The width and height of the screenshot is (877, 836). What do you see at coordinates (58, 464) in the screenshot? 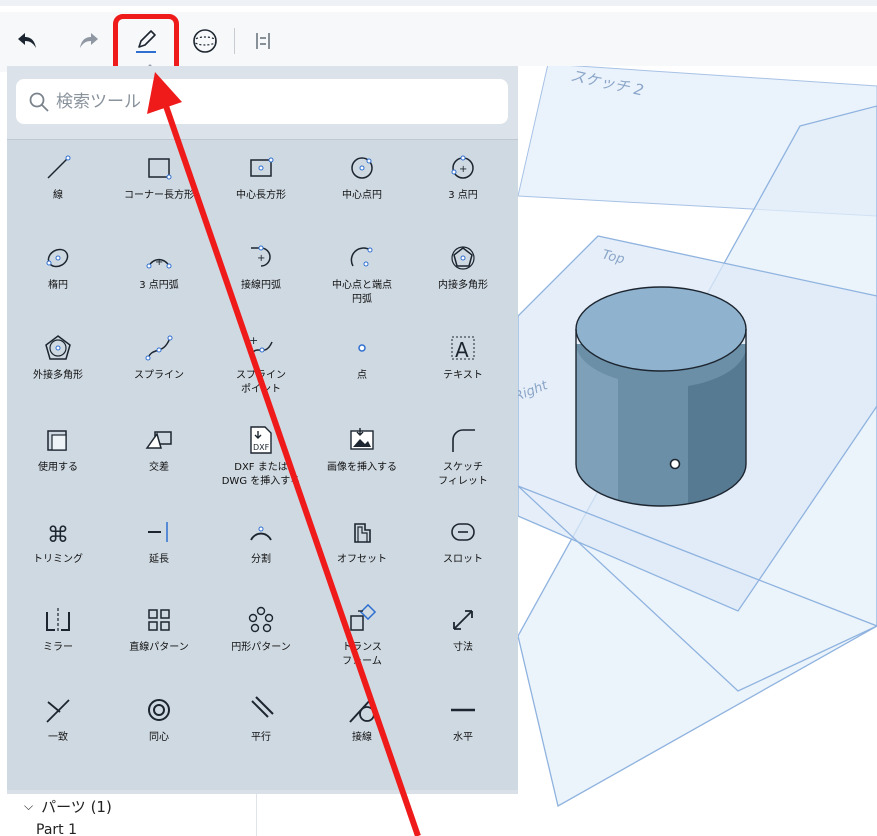
I see `tool-use-button: 使用する` at bounding box center [58, 464].